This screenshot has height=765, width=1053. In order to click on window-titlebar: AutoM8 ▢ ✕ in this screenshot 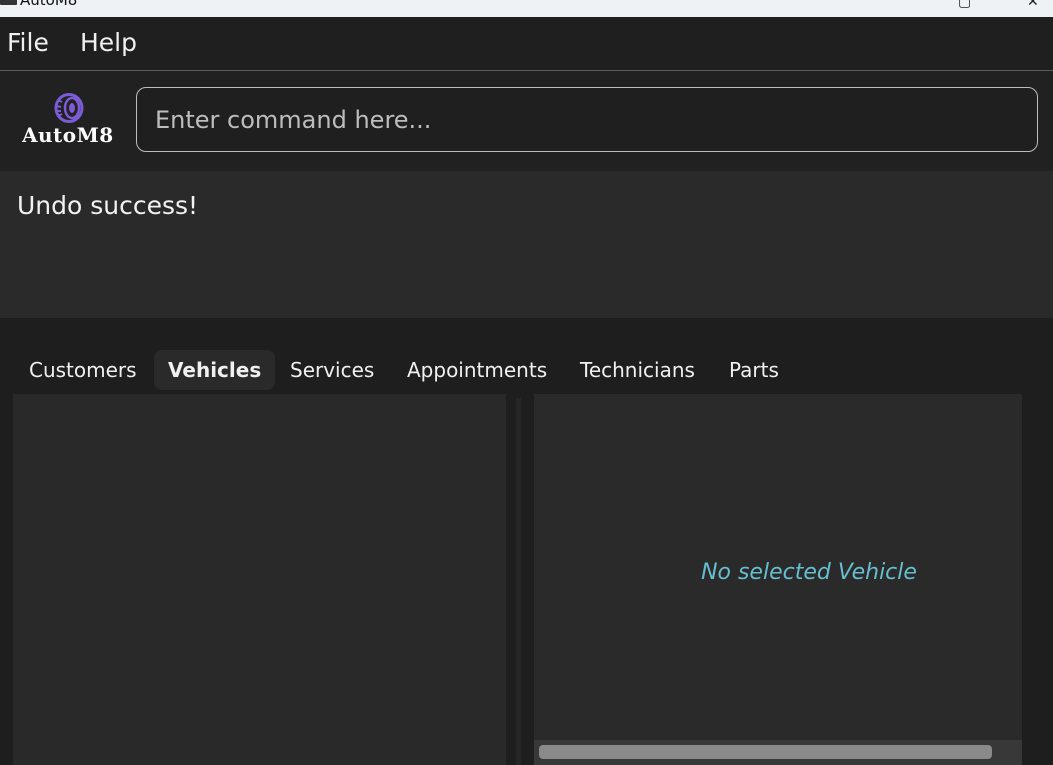, I will do `click(526, 8)`.